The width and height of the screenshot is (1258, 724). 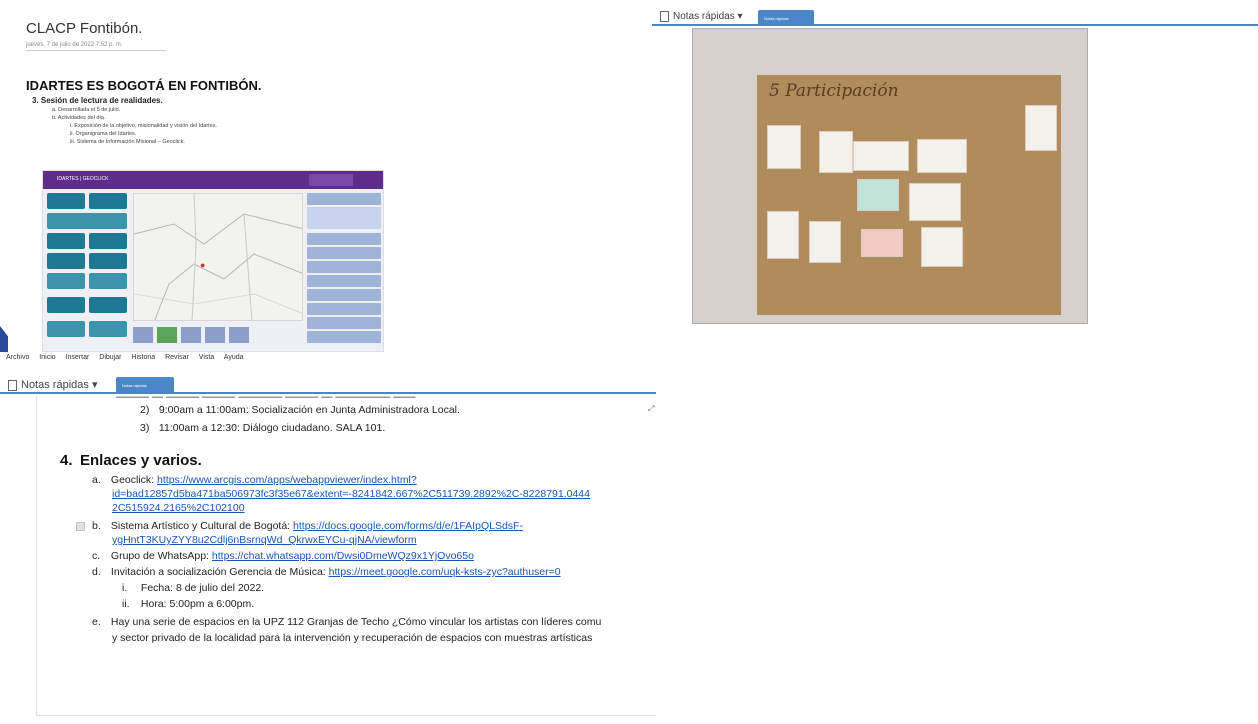 What do you see at coordinates (234, 357) in the screenshot?
I see `menu-ayuda: Ayuda` at bounding box center [234, 357].